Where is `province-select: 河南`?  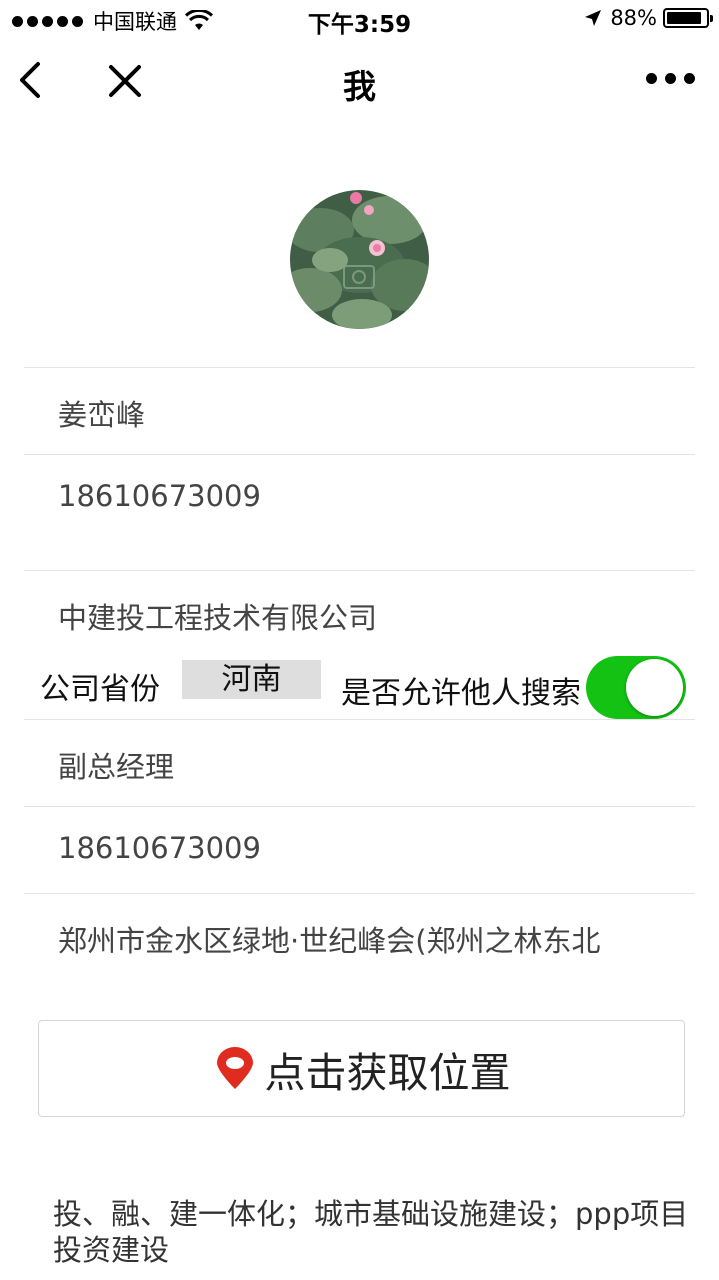 province-select: 河南 is located at coordinates (251, 679).